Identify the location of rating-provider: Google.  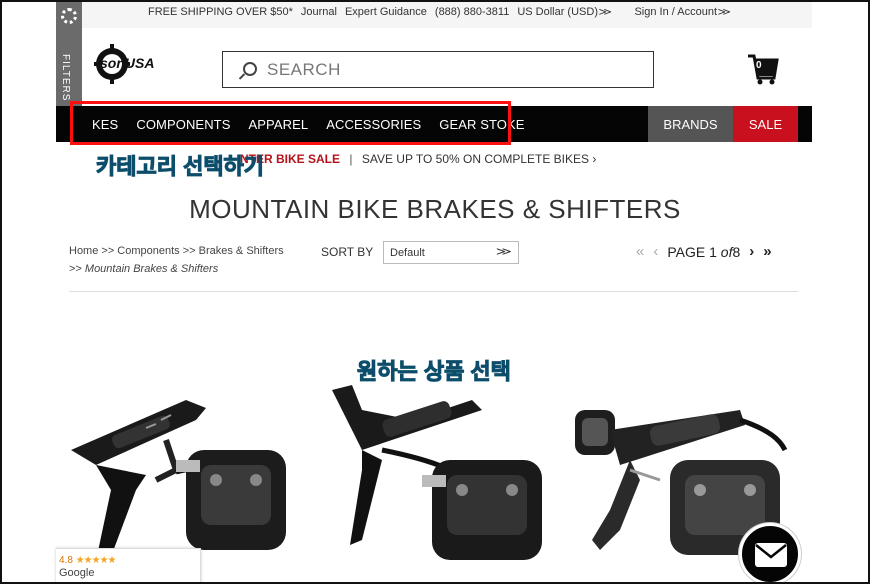
(77, 573).